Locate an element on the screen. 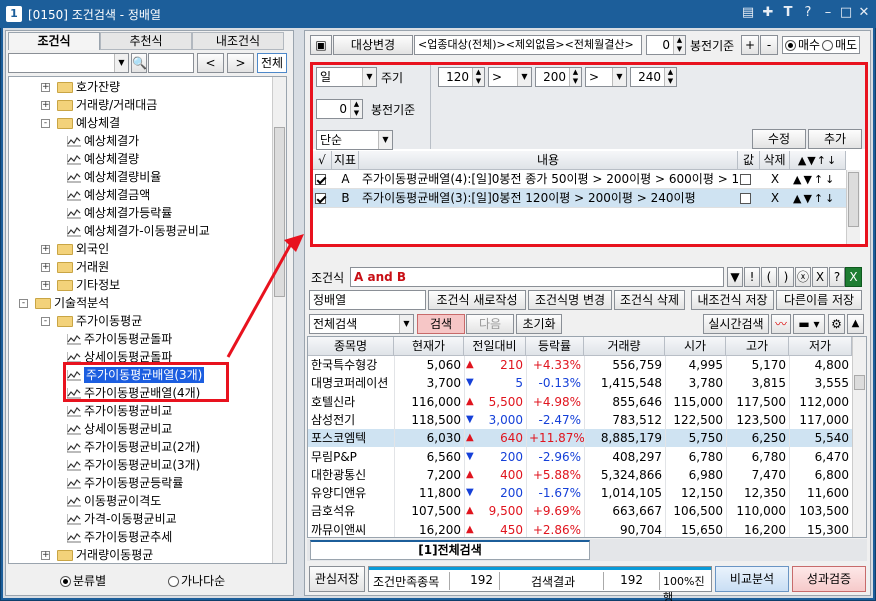 This screenshot has height=601, width=876. cond-count: 192 is located at coordinates (481, 580).